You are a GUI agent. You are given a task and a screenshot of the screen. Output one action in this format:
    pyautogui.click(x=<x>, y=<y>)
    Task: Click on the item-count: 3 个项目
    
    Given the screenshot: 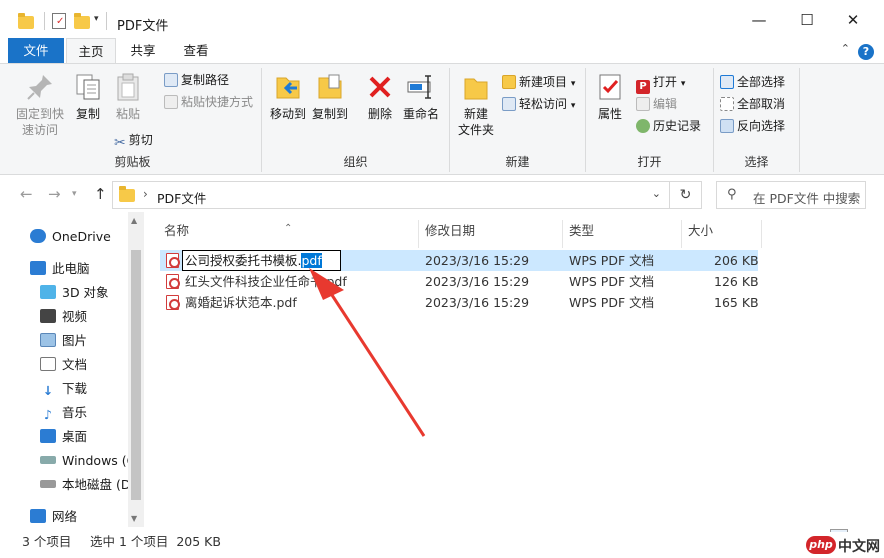 What is the action you would take?
    pyautogui.click(x=47, y=541)
    